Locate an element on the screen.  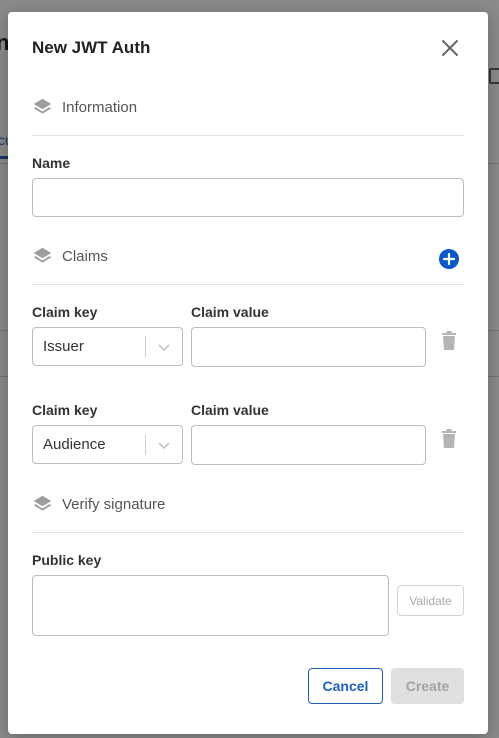
verify-signature-section-header: Verify signature is located at coordinates (98, 504).